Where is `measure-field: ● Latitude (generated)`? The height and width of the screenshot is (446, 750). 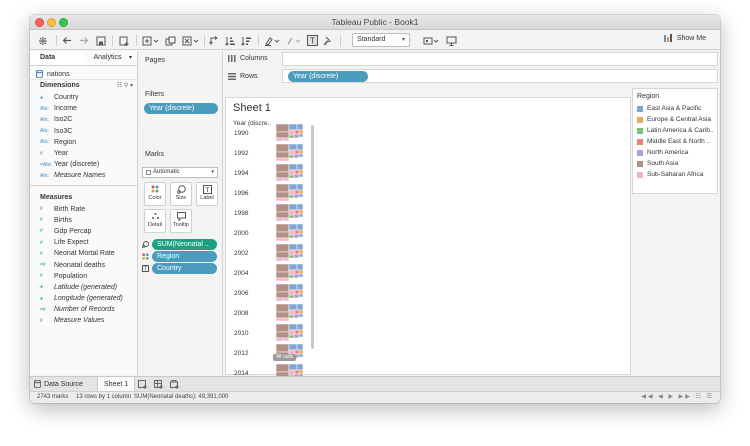 measure-field: ● Latitude (generated) is located at coordinates (83, 287).